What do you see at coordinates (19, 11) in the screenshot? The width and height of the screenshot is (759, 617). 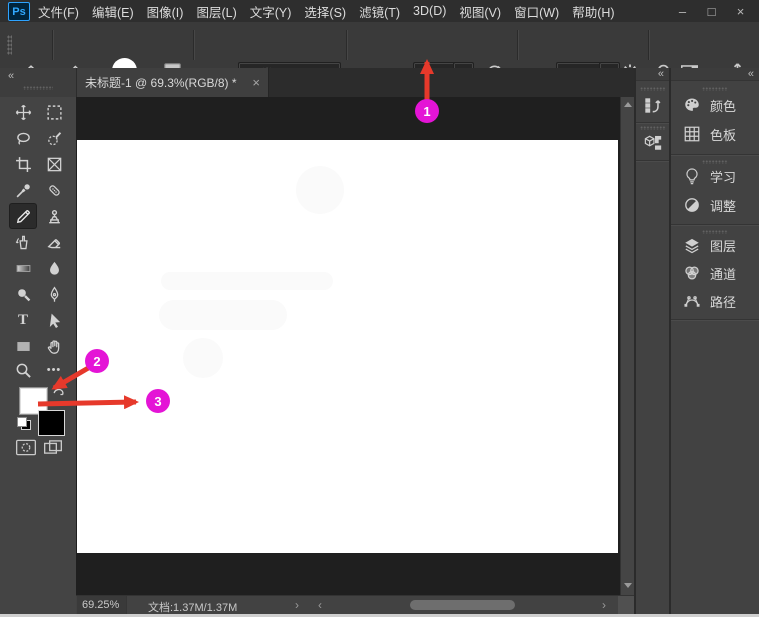 I see `ps-logo: Ps` at bounding box center [19, 11].